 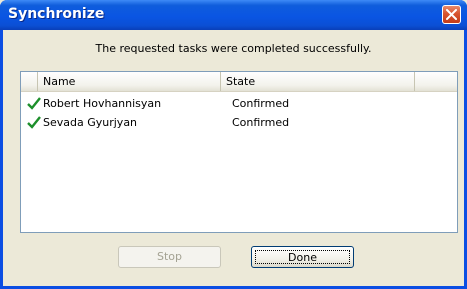 What do you see at coordinates (436, 81) in the screenshot?
I see `column-header-filler` at bounding box center [436, 81].